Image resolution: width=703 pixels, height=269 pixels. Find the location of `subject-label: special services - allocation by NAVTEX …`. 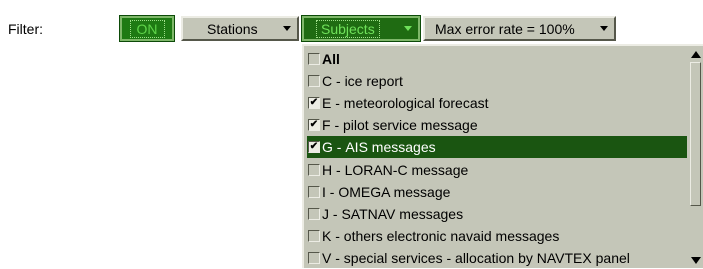

subject-label: special services - allocation by NAVTEX … is located at coordinates (486, 257).